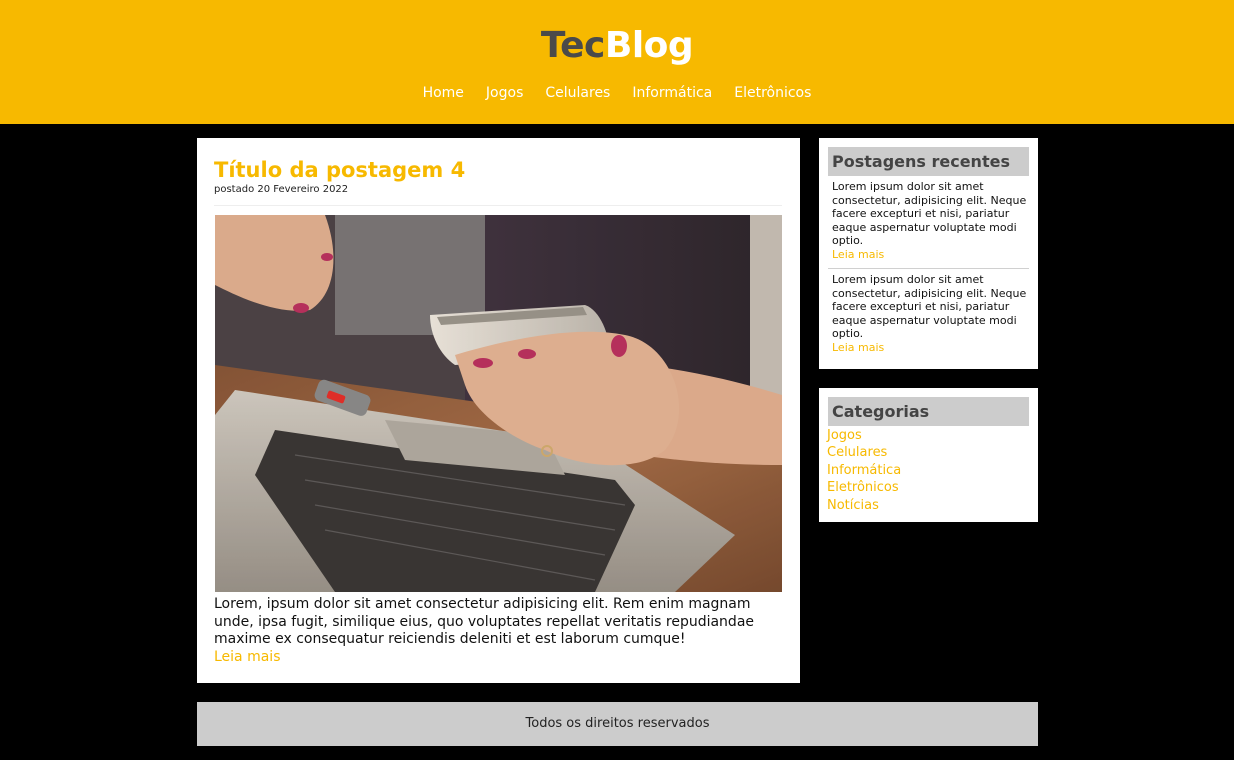 Image resolution: width=1234 pixels, height=760 pixels. What do you see at coordinates (928, 268) in the screenshot?
I see `recent-divider` at bounding box center [928, 268].